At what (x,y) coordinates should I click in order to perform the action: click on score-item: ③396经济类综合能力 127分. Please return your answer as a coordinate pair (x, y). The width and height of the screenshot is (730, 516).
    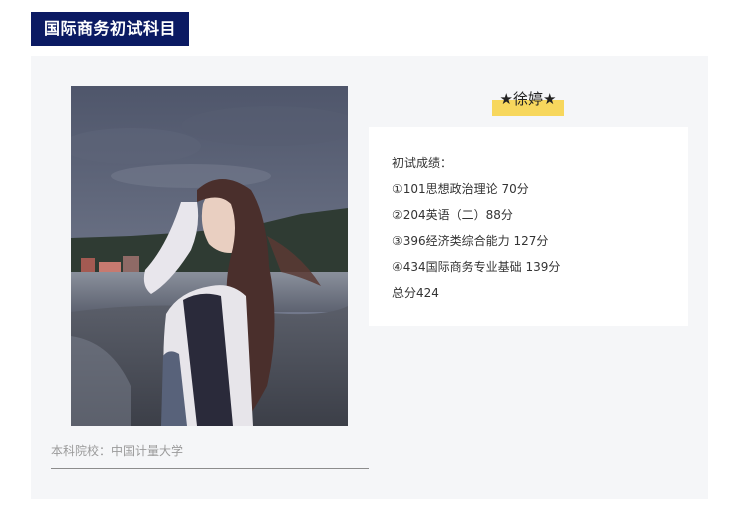
    Looking at the image, I should click on (470, 241).